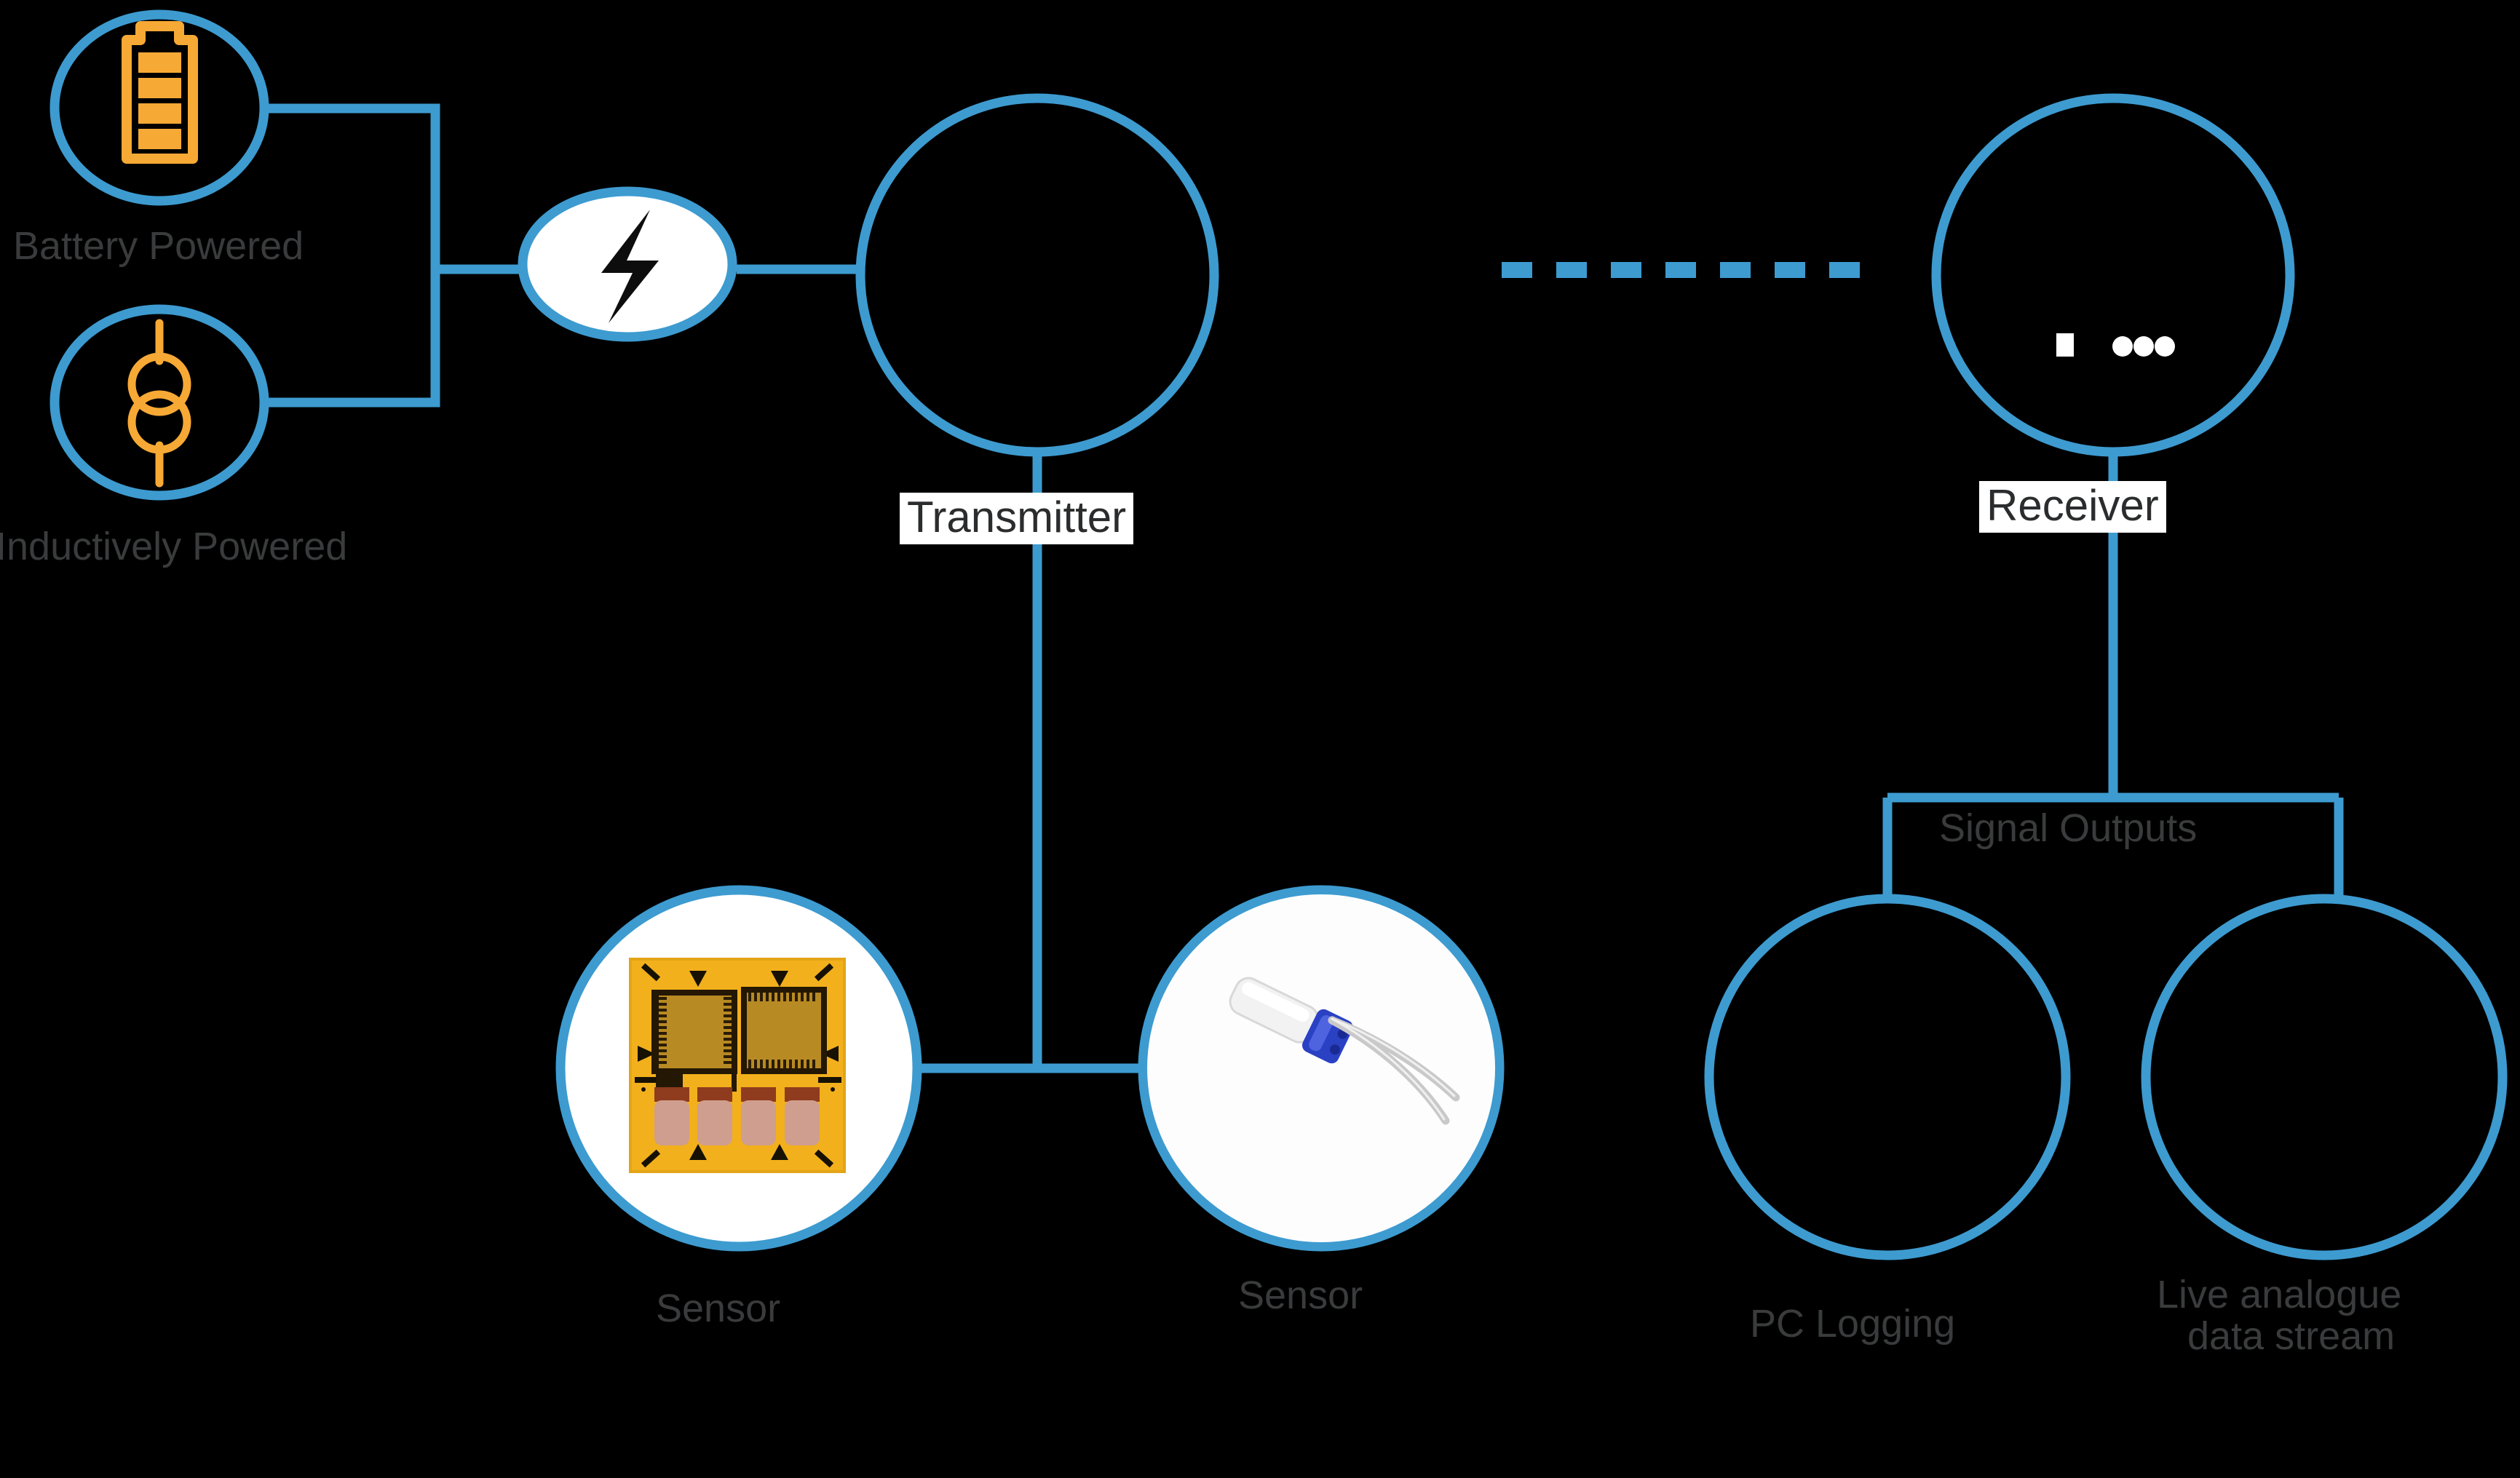 This screenshot has height=1478, width=2520. What do you see at coordinates (737, 1065) in the screenshot?
I see `strain-gauge-photo` at bounding box center [737, 1065].